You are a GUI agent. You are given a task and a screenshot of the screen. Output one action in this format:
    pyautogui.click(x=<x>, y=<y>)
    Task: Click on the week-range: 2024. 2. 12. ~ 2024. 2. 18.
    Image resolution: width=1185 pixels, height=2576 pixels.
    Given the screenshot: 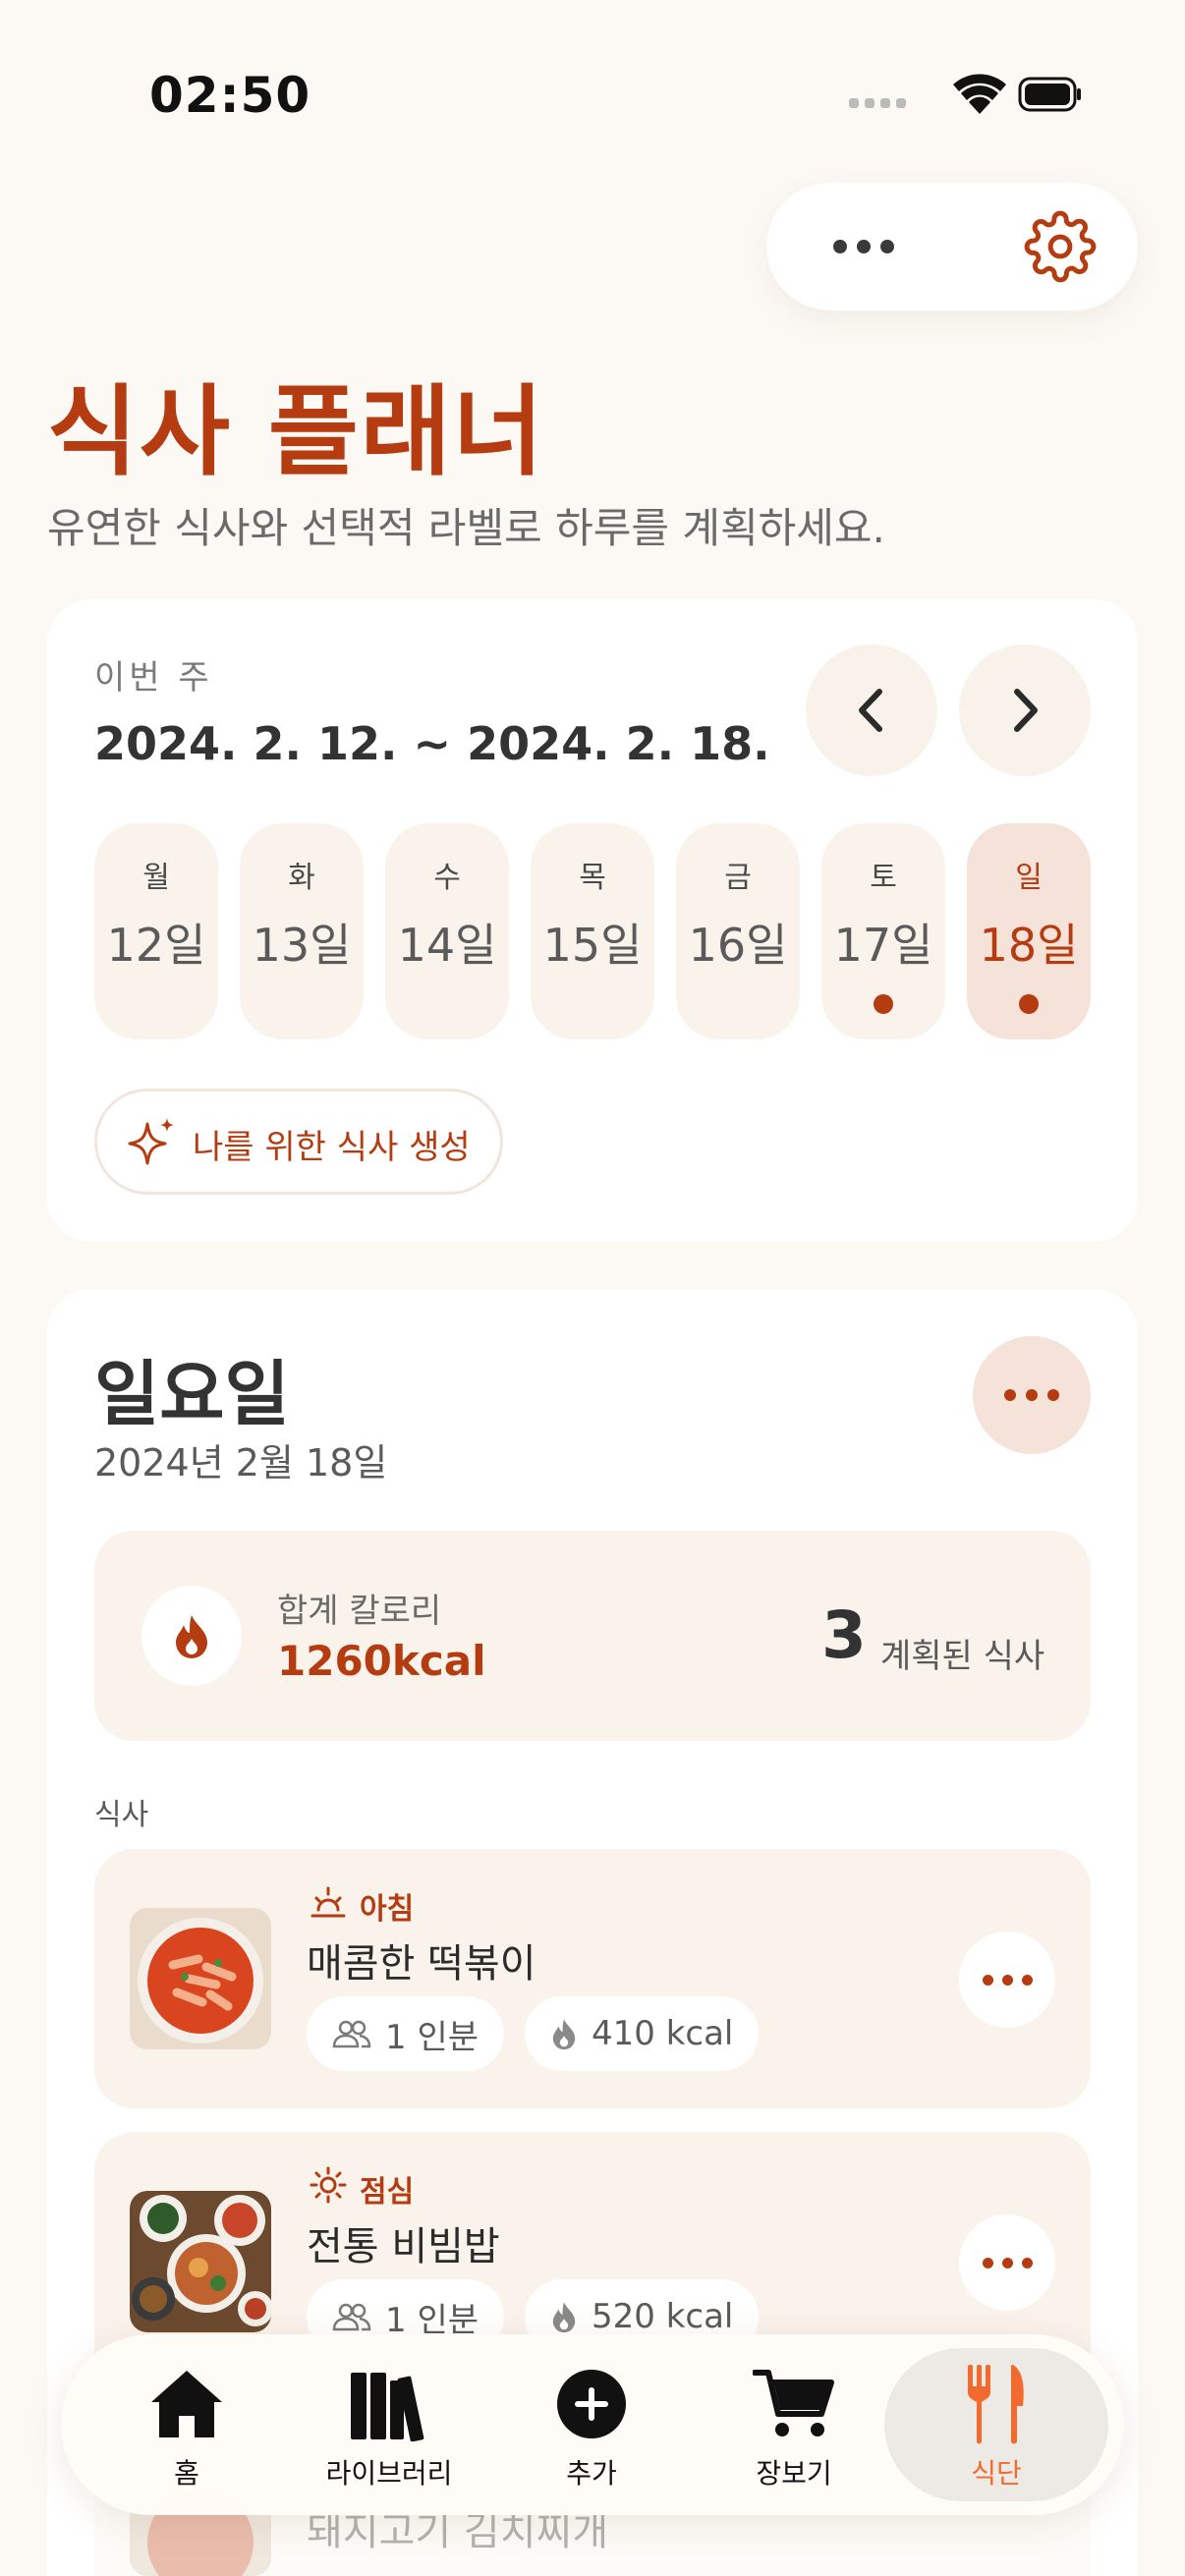 What is the action you would take?
    pyautogui.click(x=432, y=743)
    